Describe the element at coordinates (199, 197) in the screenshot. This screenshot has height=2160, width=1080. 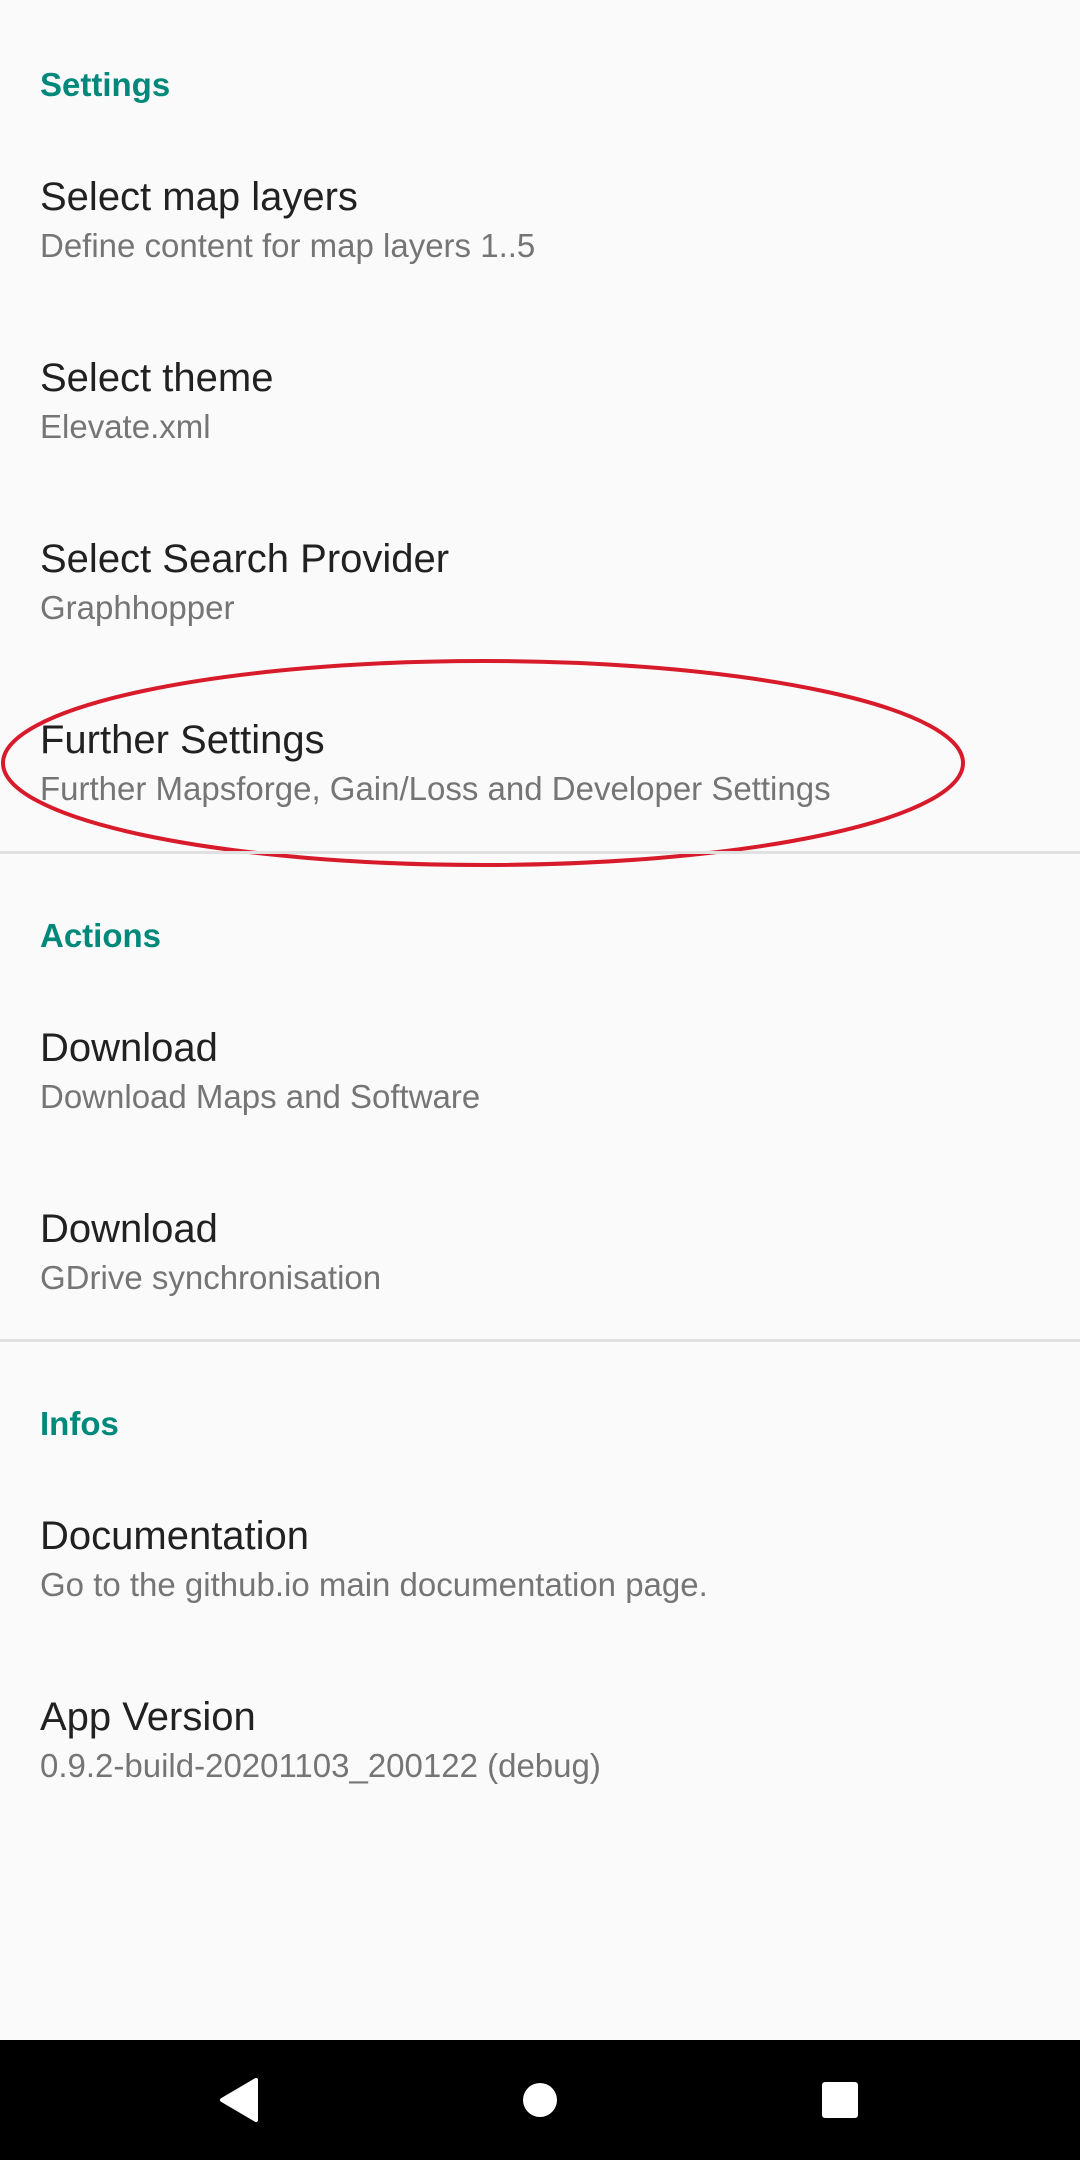
I see `pref-title: Select map layers` at that location.